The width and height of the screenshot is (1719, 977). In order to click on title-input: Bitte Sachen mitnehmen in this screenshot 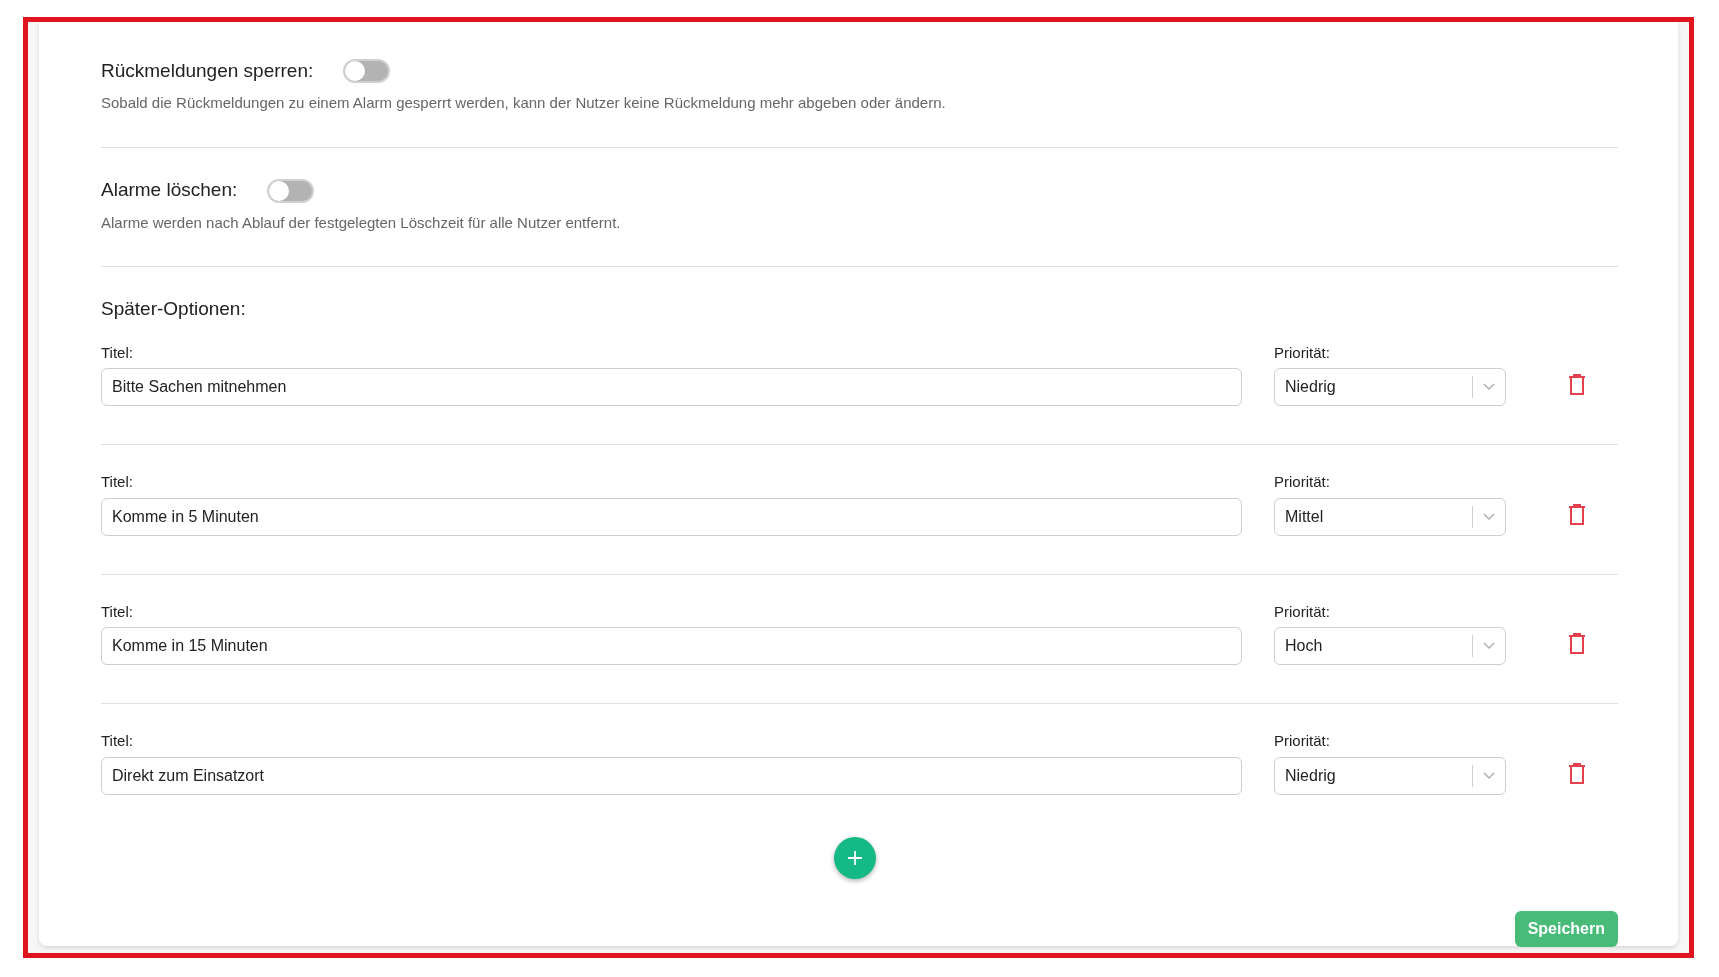, I will do `click(671, 387)`.